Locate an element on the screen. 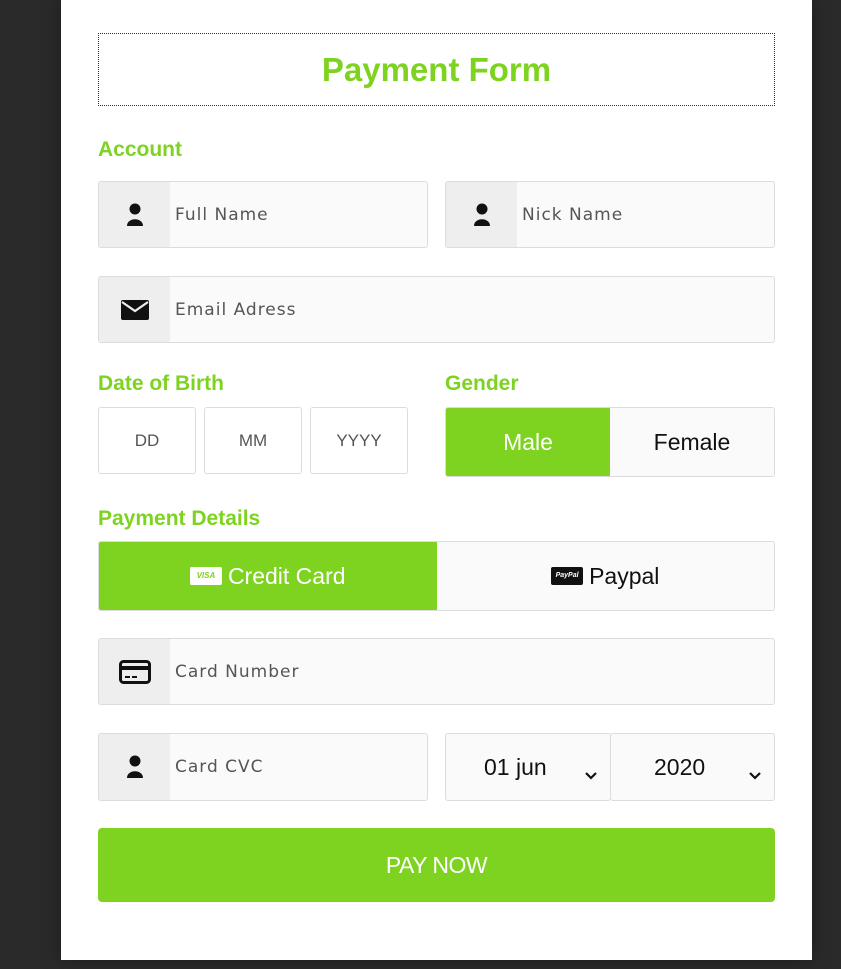 This screenshot has width=841, height=969. paypal-label: Paypal is located at coordinates (624, 575).